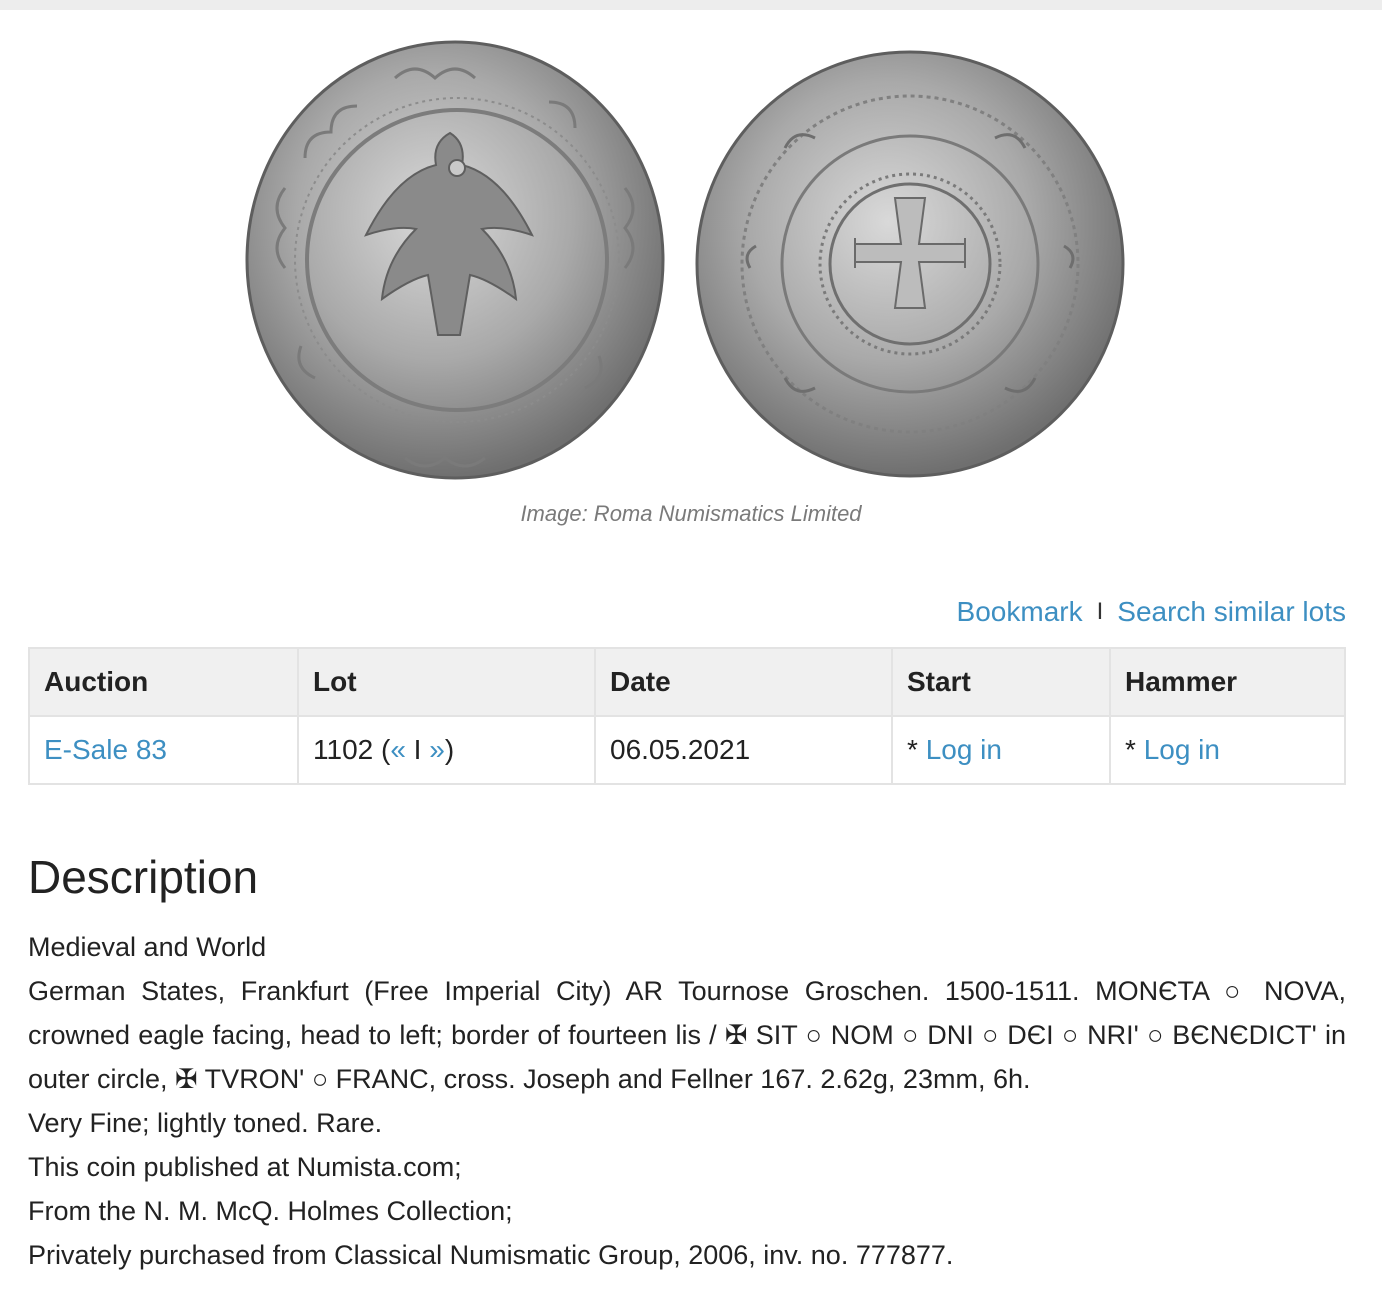 This screenshot has width=1382, height=1305. Describe the element at coordinates (245, 1167) in the screenshot. I see `description-publication: This coin published at Numista.com;` at that location.